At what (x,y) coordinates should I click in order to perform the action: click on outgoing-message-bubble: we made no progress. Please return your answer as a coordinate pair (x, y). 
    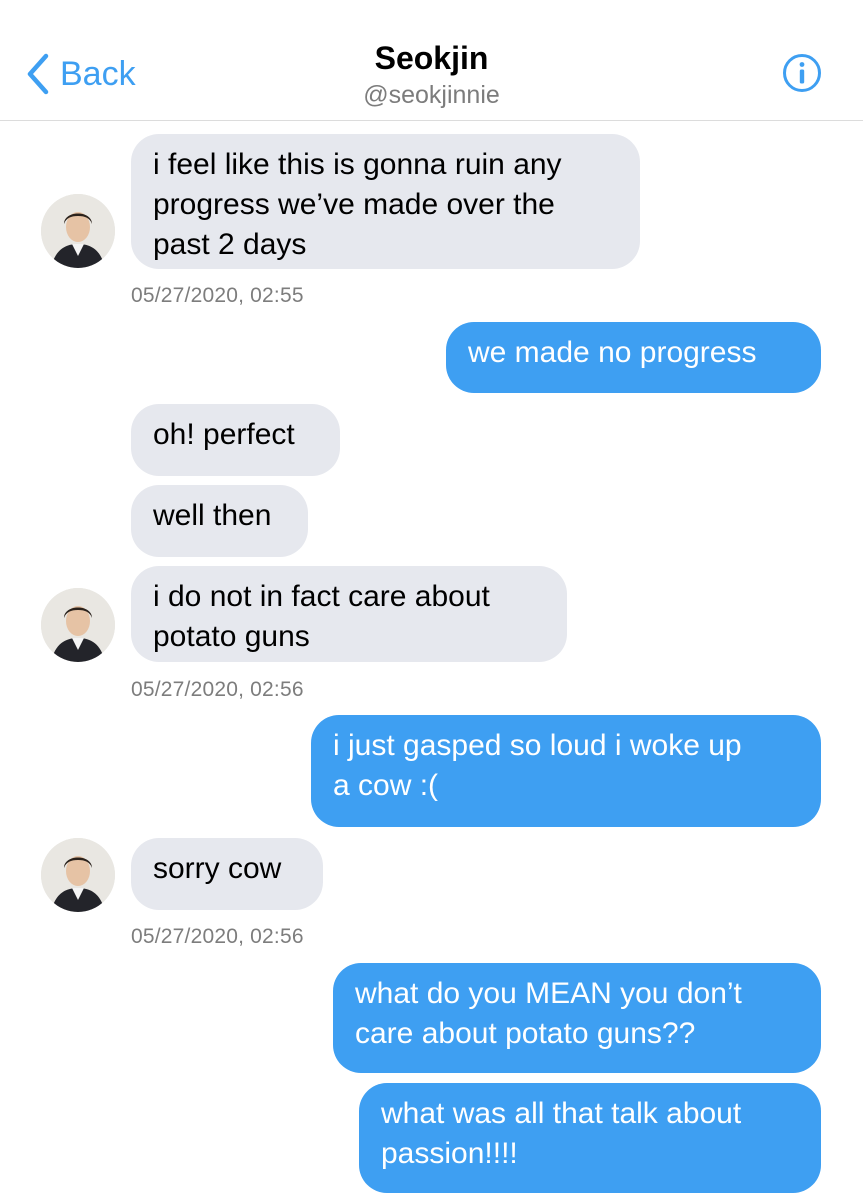
    Looking at the image, I should click on (633, 357).